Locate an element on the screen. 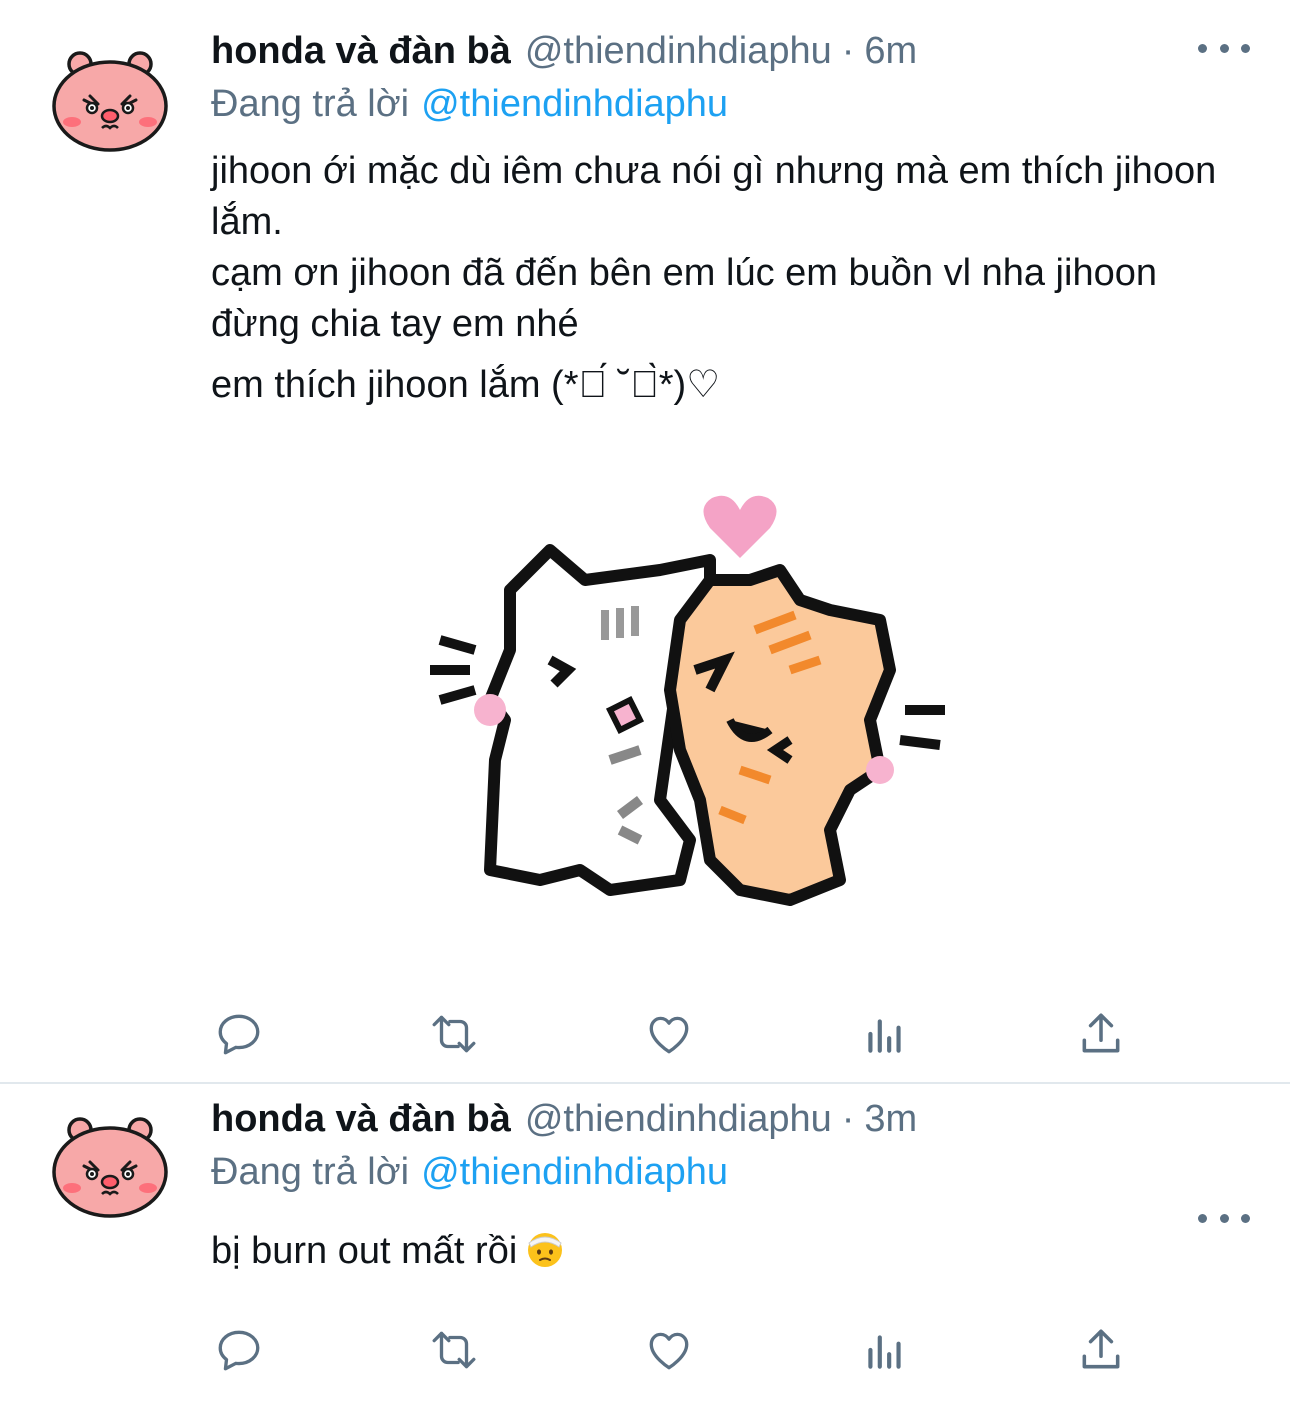 This screenshot has width=1290, height=1406. timestamp: 3m is located at coordinates (890, 1119).